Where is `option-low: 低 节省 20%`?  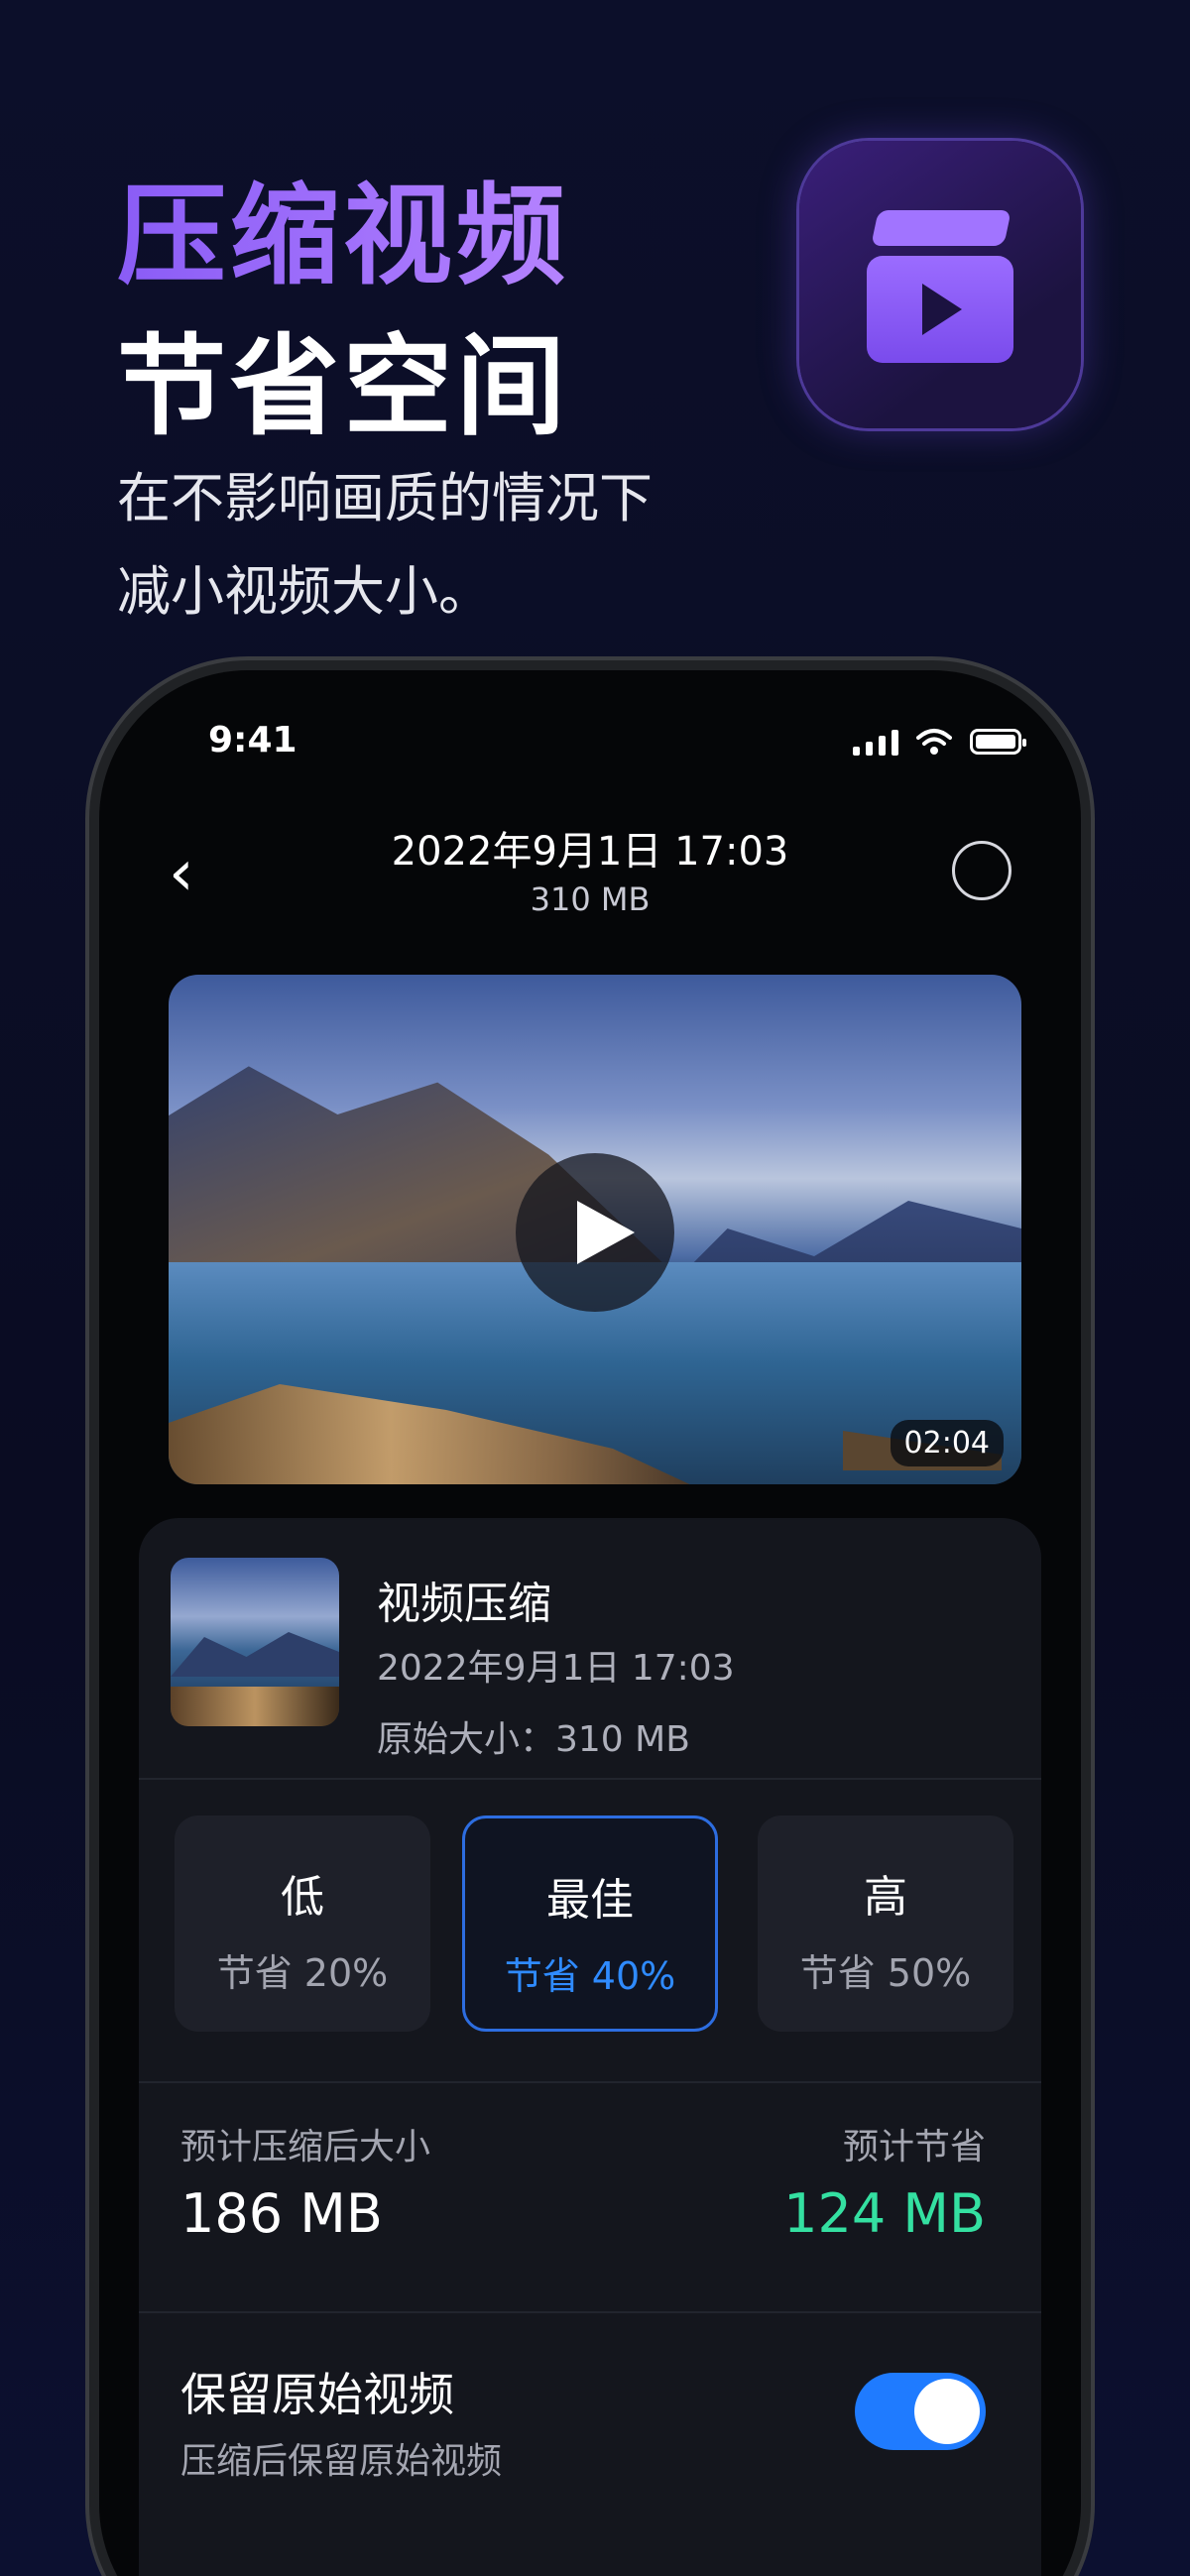
option-low: 低 节省 20% is located at coordinates (302, 1924).